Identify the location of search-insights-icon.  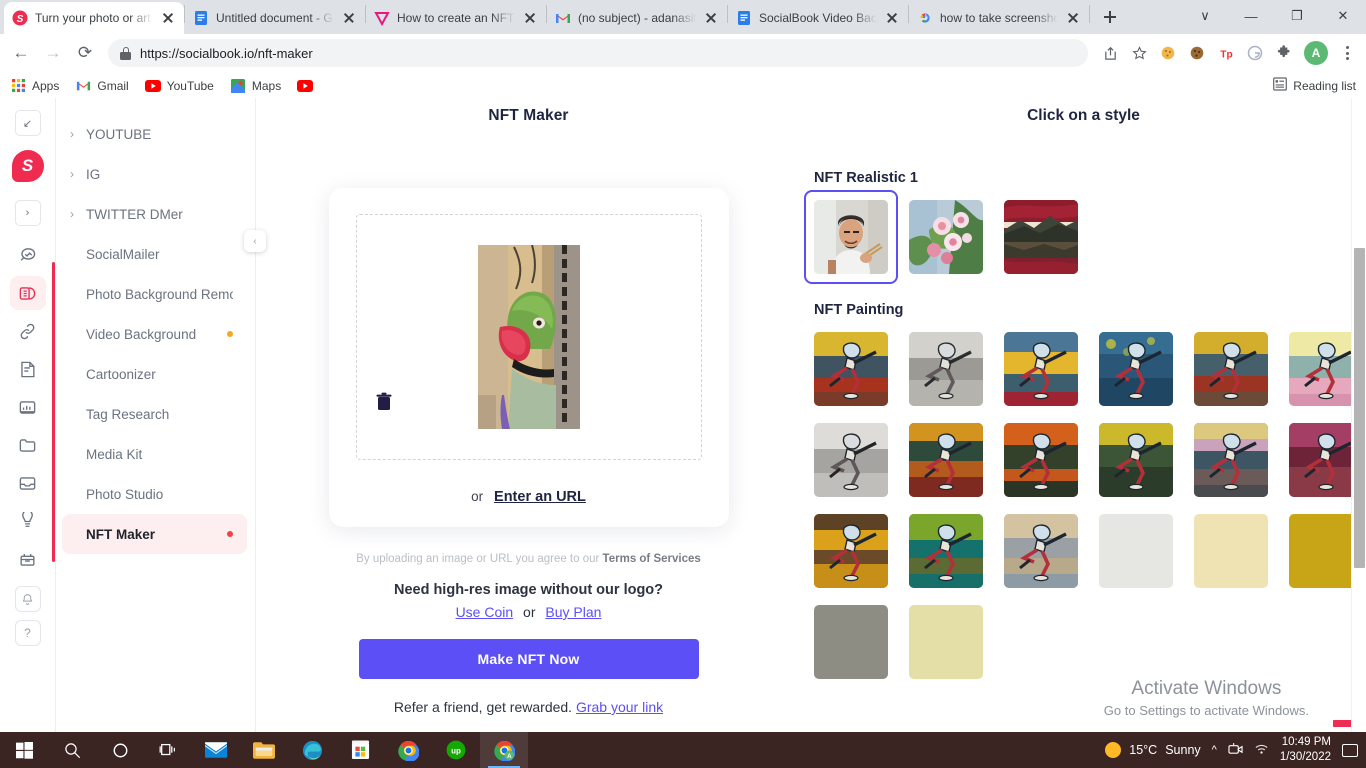
(28, 255).